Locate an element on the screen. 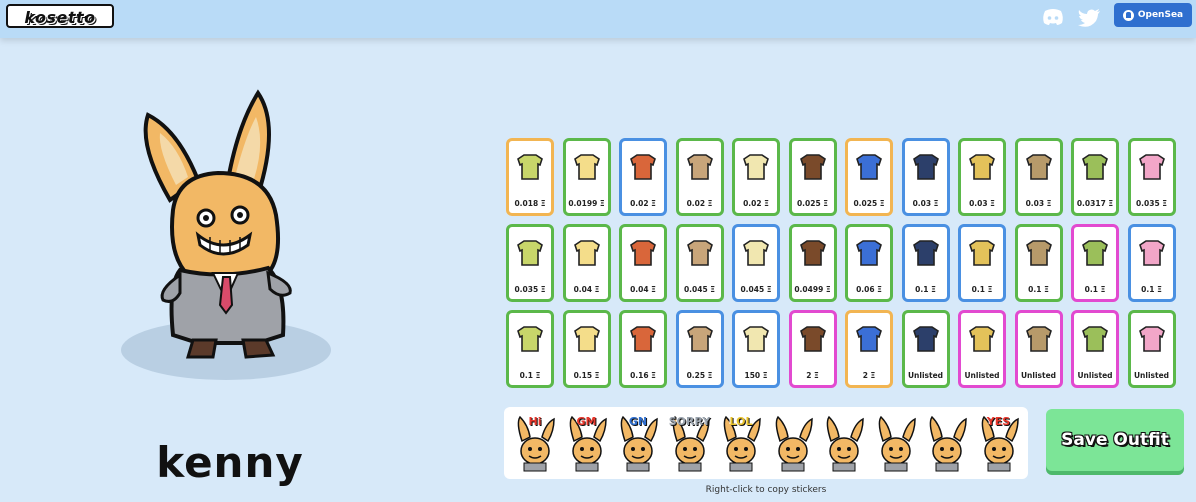 The image size is (1196, 502). item-price: 0.0499 Ξ is located at coordinates (812, 289).